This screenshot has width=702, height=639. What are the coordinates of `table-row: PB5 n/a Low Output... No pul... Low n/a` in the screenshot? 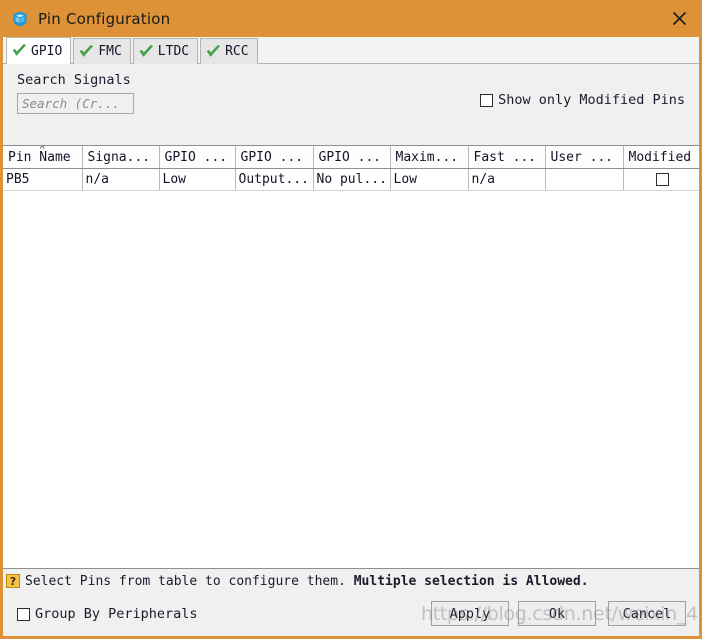 It's located at (351, 179).